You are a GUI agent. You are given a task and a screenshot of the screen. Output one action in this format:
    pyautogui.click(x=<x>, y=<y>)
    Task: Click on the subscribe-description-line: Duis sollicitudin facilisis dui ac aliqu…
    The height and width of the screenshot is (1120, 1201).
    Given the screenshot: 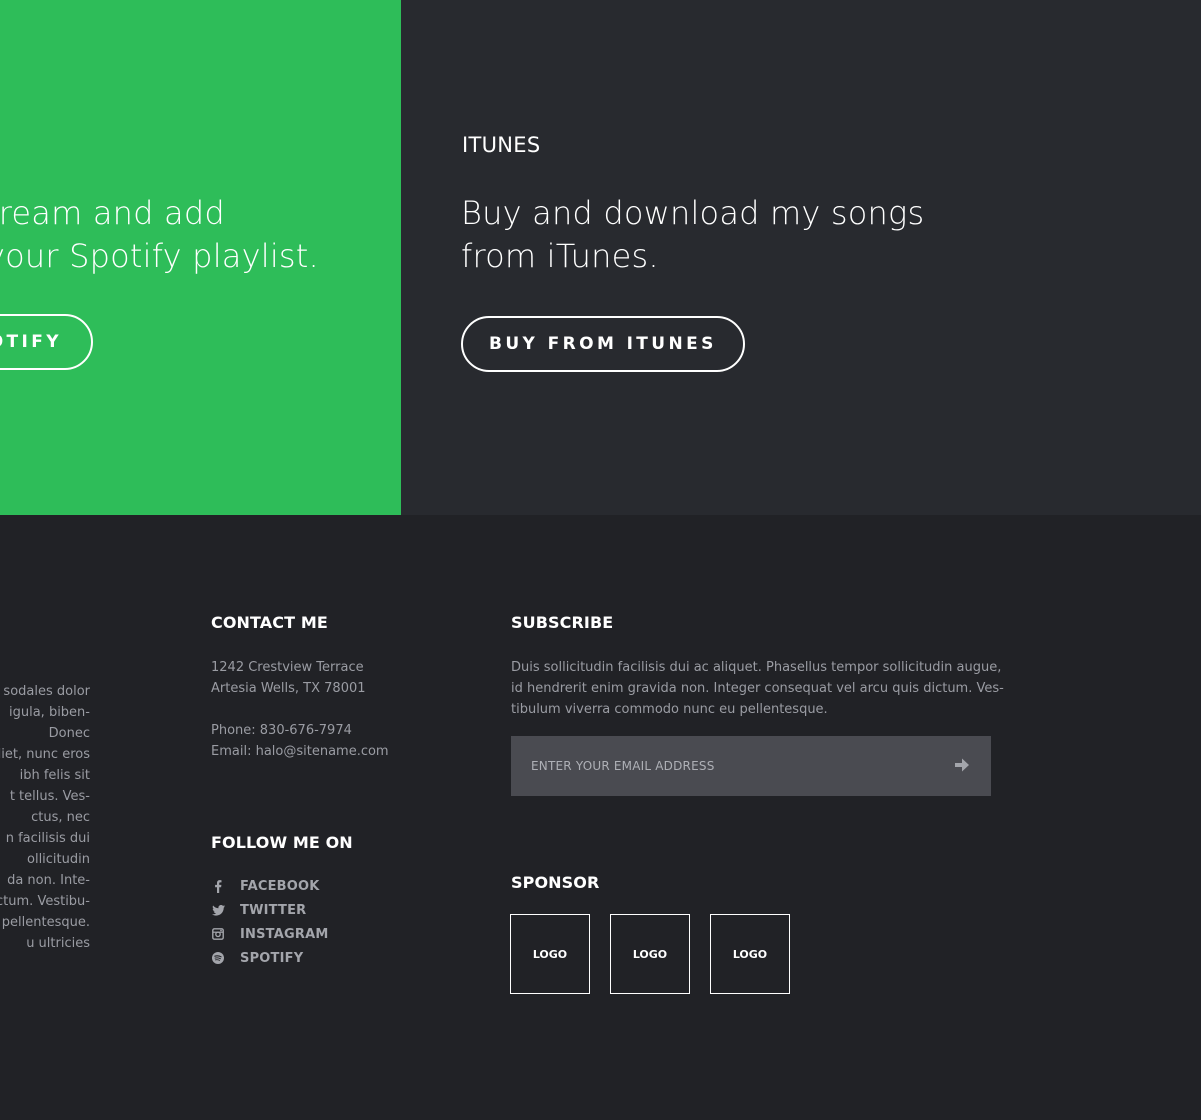 What is the action you would take?
    pyautogui.click(x=756, y=667)
    